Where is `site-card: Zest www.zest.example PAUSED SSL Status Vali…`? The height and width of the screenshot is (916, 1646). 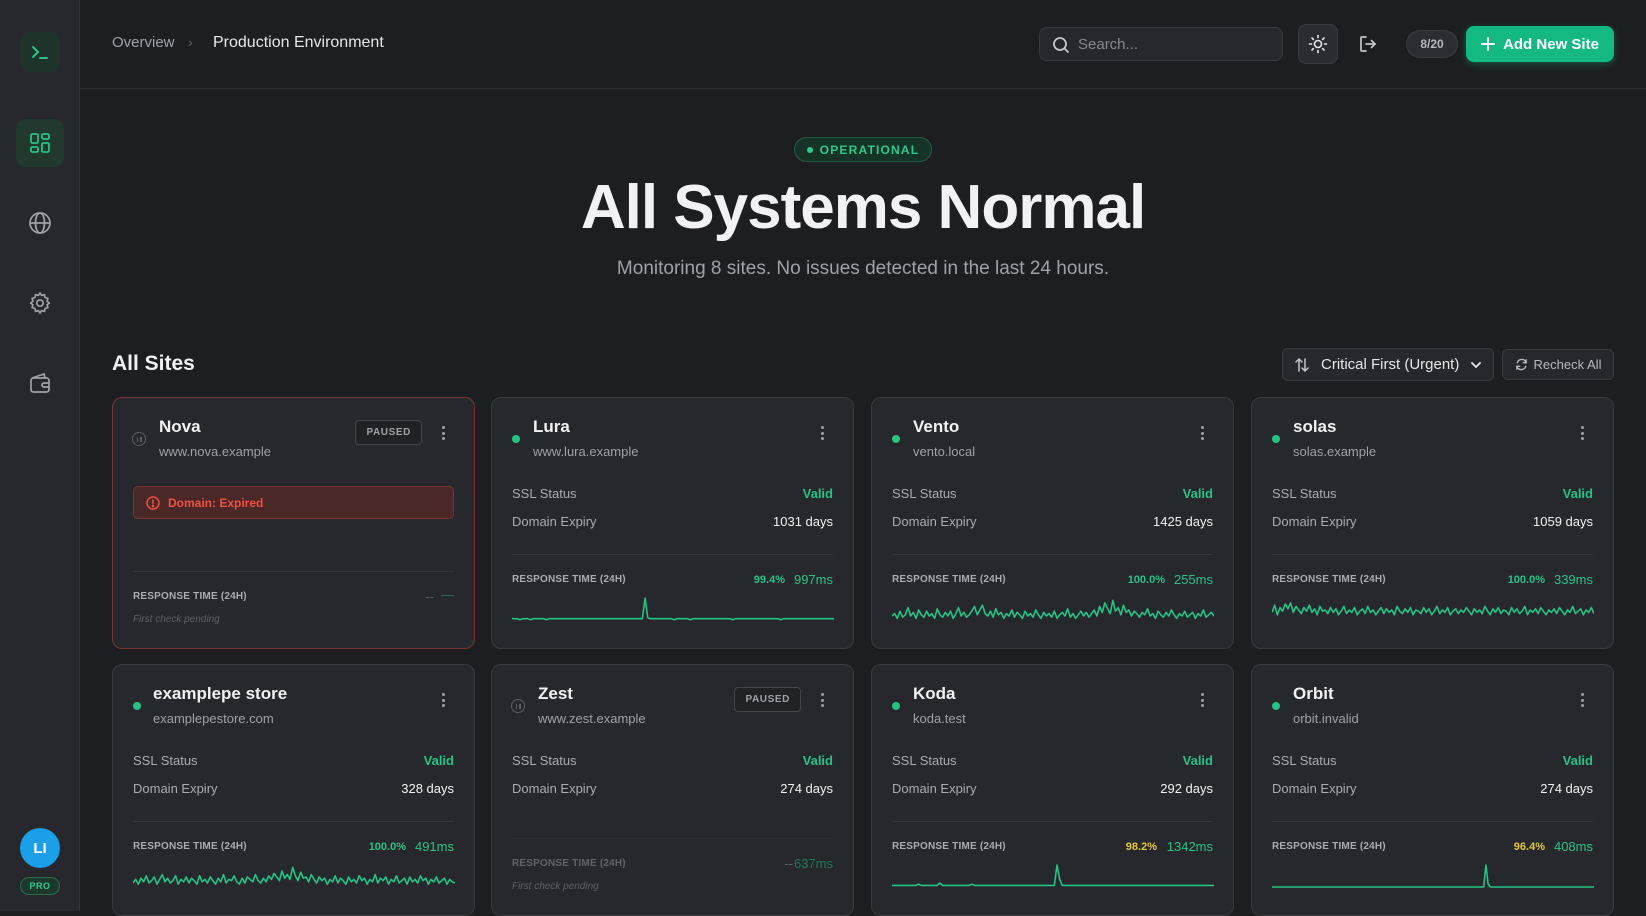 site-card: Zest www.zest.example PAUSED SSL Status Vali… is located at coordinates (672, 790).